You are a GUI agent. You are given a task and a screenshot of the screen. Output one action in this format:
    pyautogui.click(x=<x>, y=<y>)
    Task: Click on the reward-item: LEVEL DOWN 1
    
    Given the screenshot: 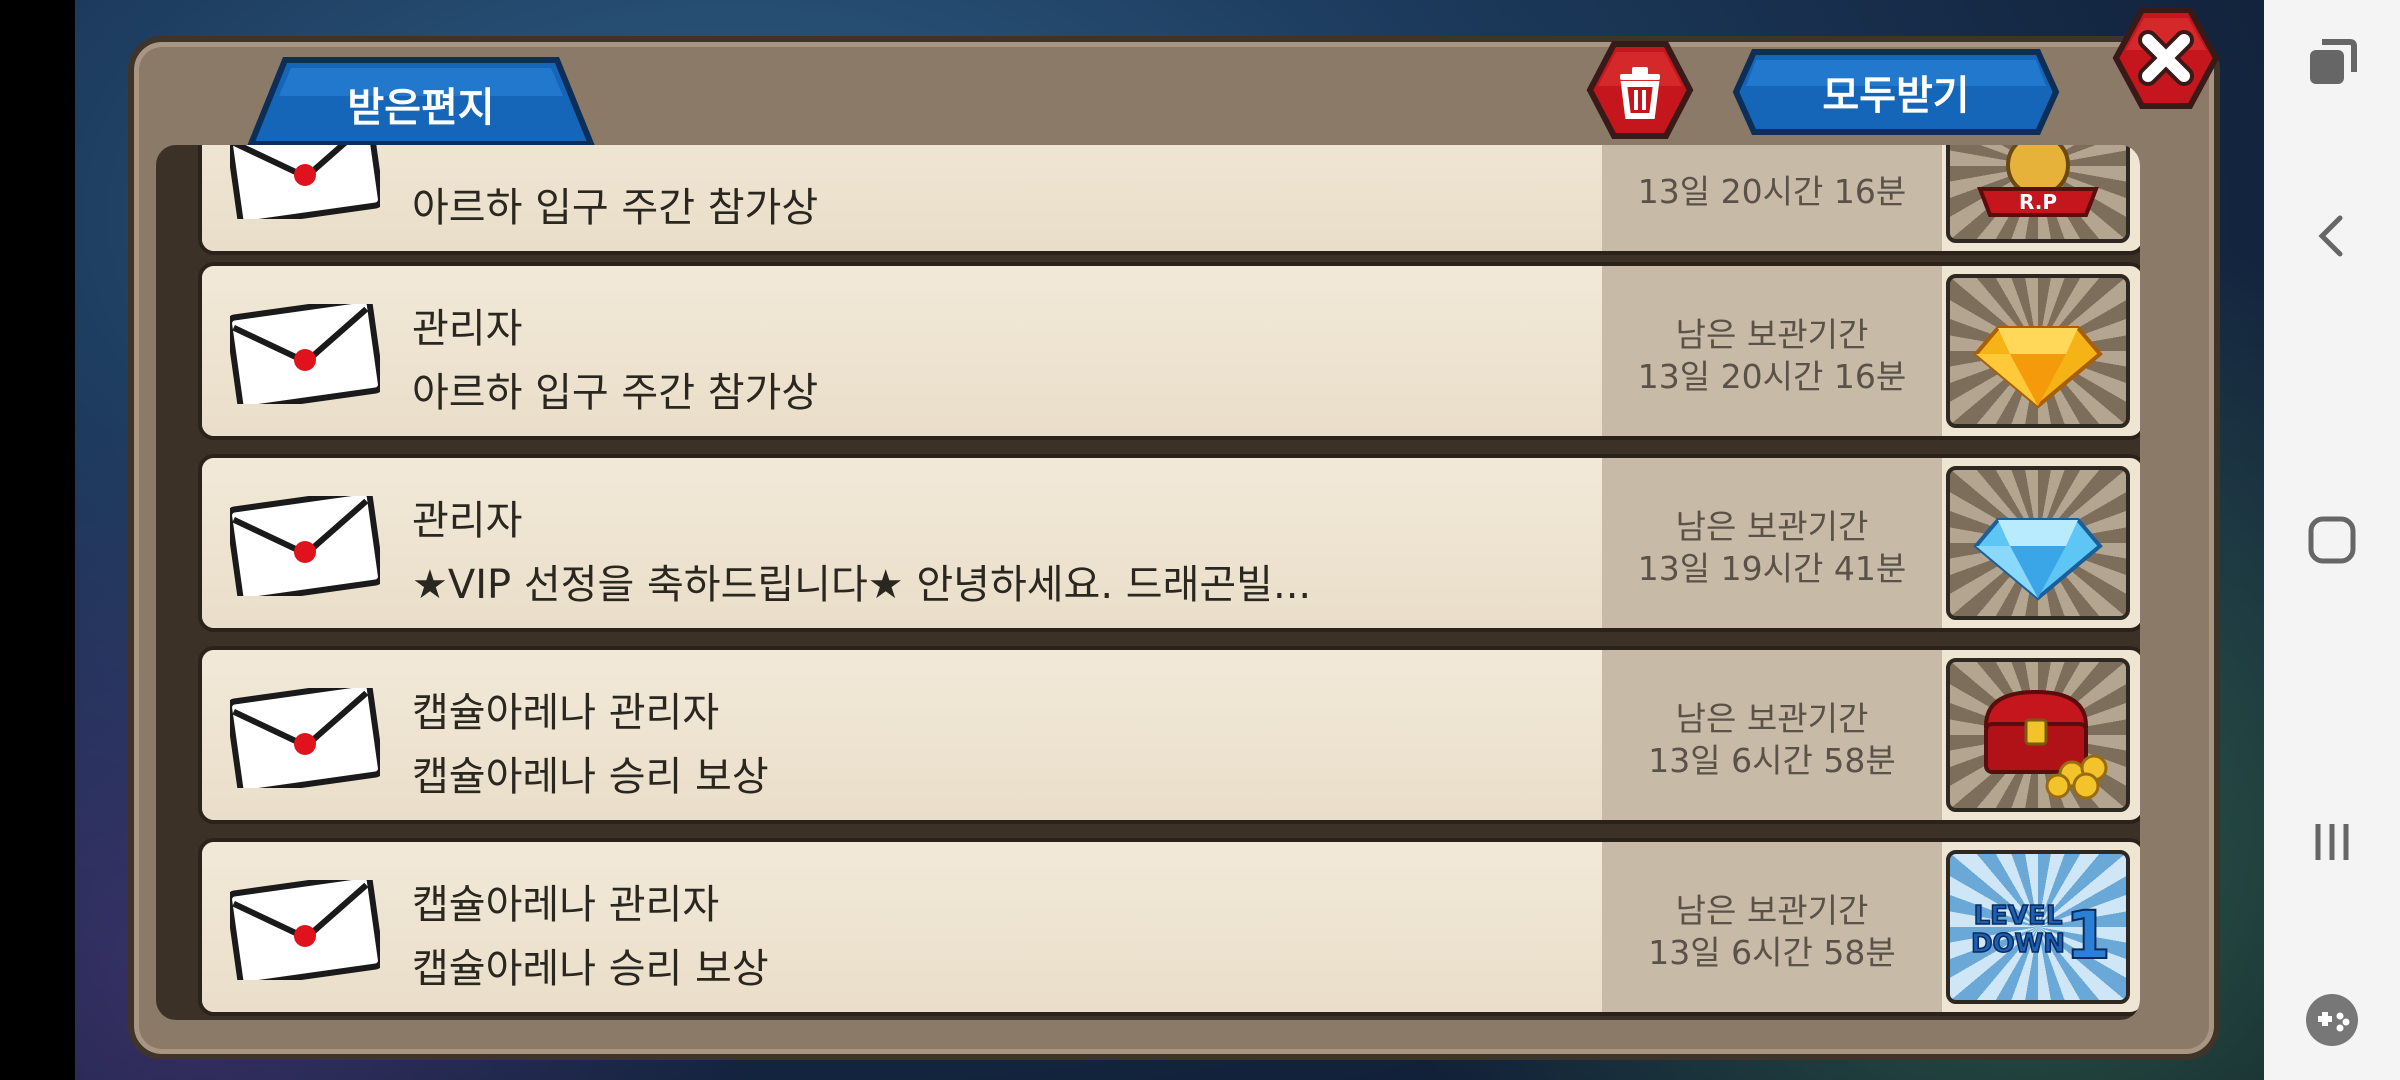 What is the action you would take?
    pyautogui.click(x=2038, y=927)
    